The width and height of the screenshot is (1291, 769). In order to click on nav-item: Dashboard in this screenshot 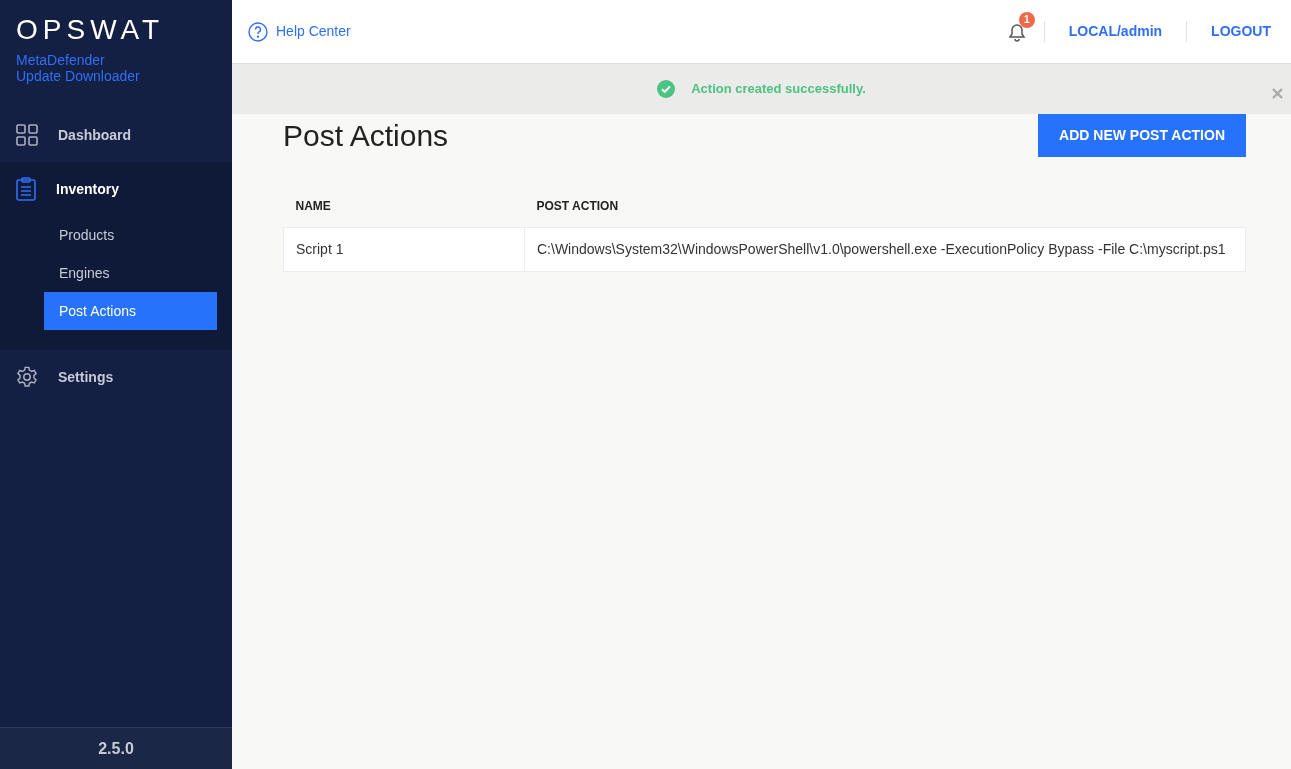, I will do `click(116, 135)`.